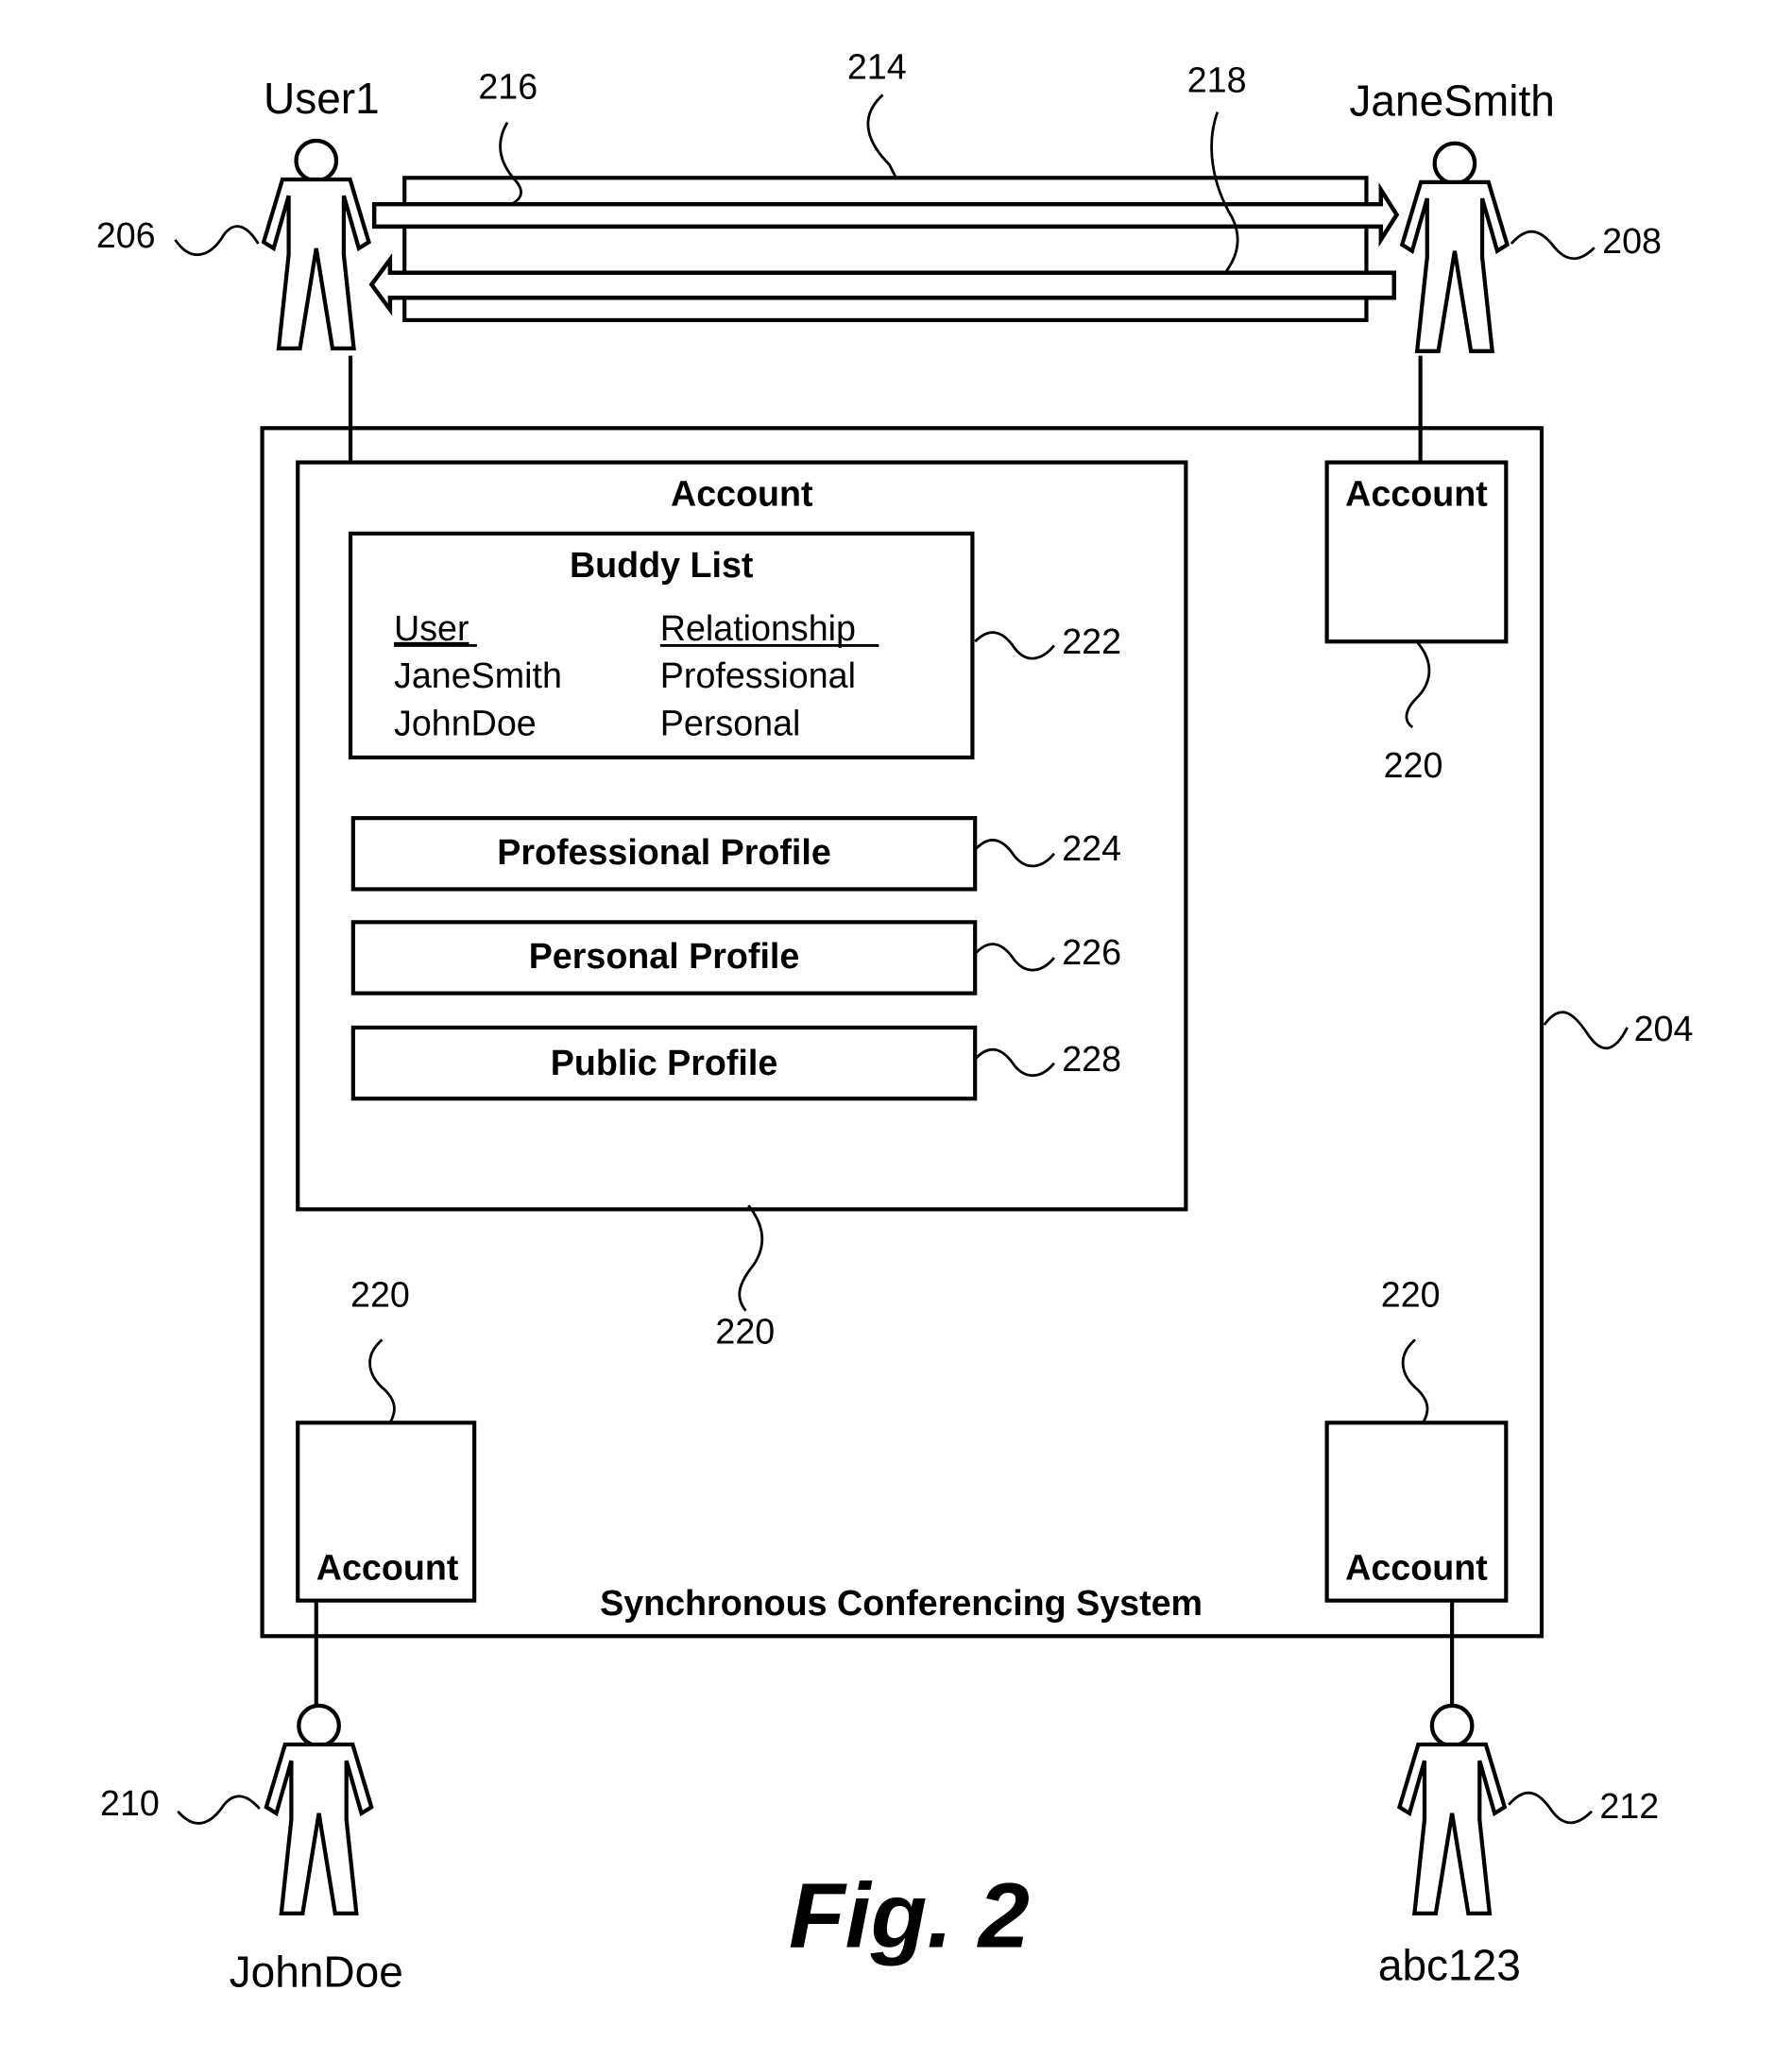 The image size is (1792, 2059). I want to click on ref-220-abc123: 220, so click(1411, 1295).